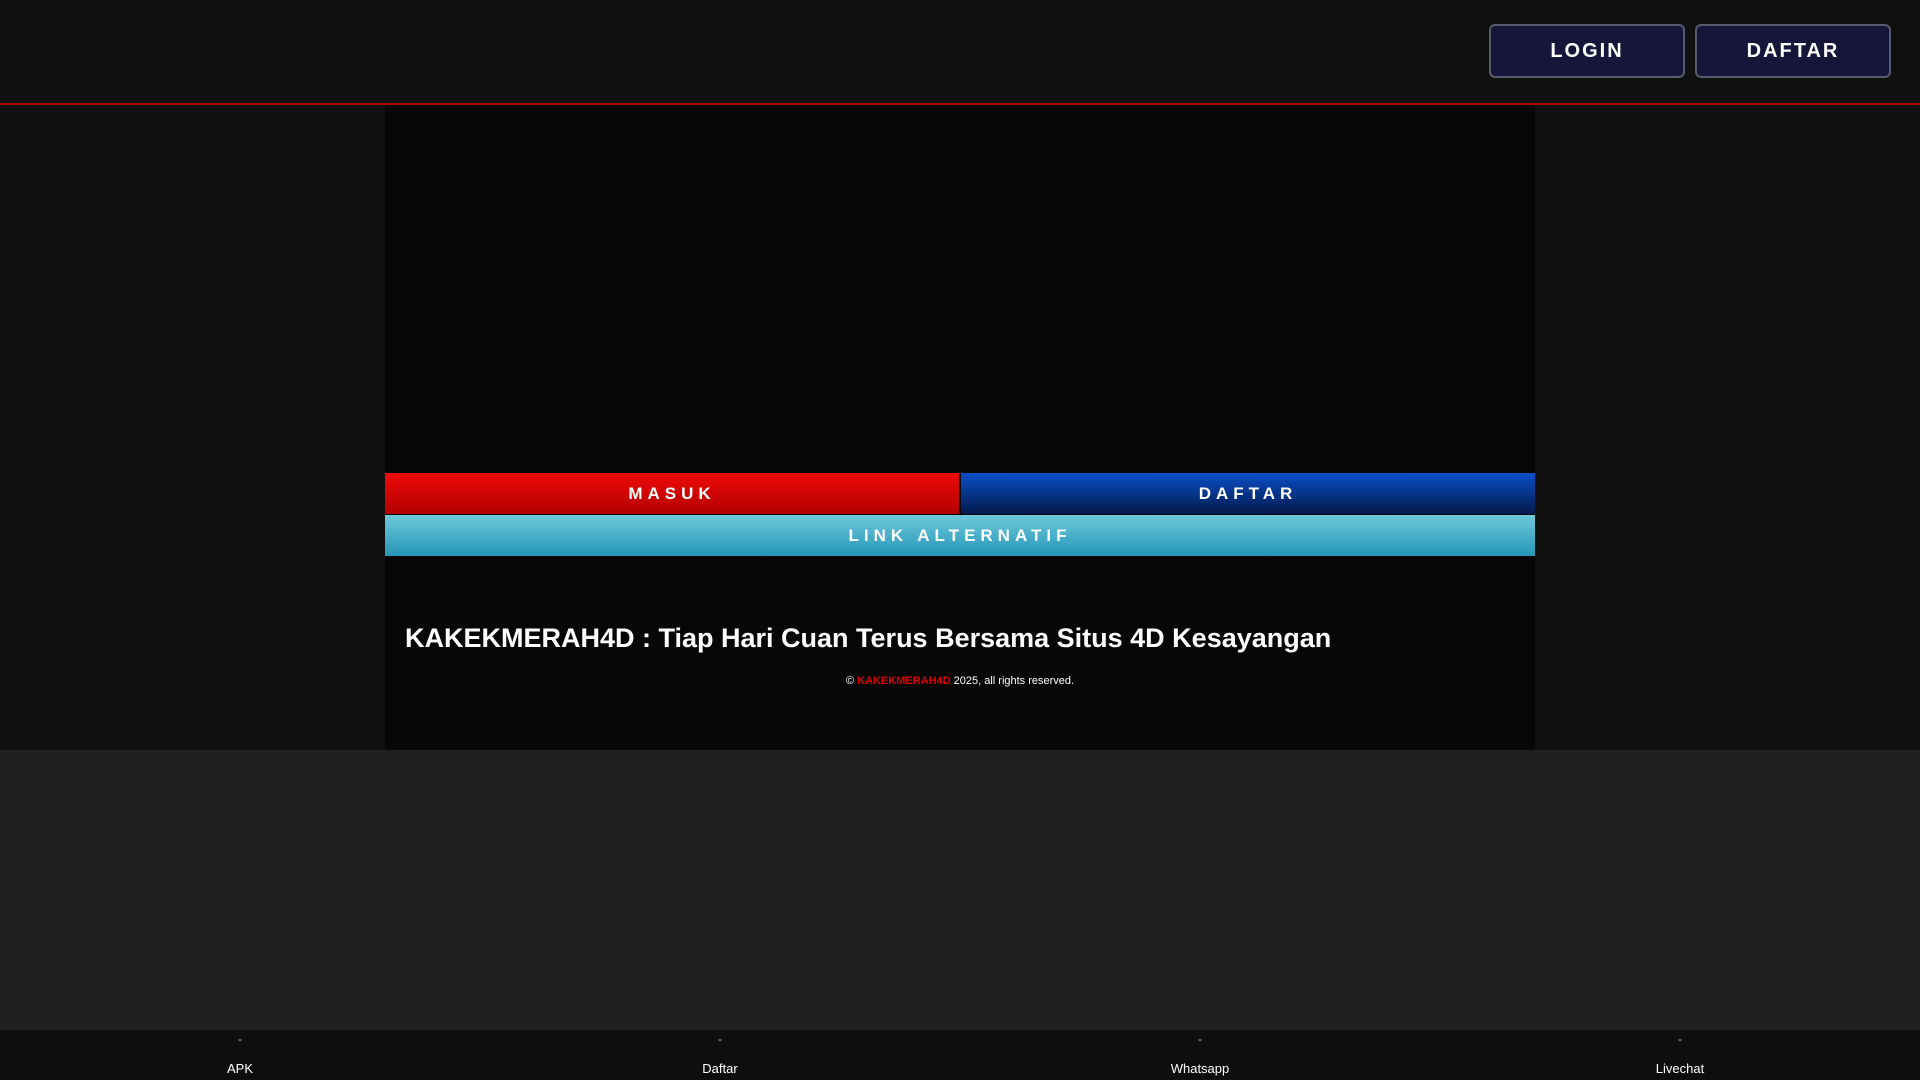 The image size is (1920, 1080). I want to click on bottom-nav-livechat: - Livechat, so click(1680, 1055).